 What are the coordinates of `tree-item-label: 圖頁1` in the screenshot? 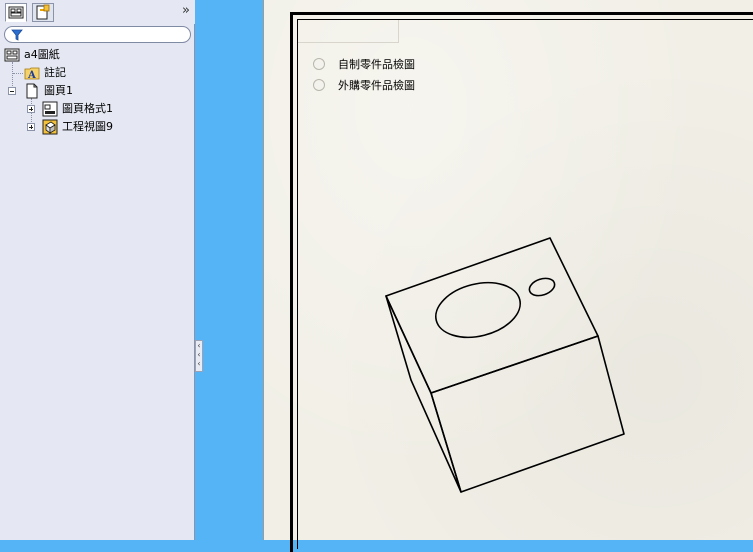 It's located at (58, 90).